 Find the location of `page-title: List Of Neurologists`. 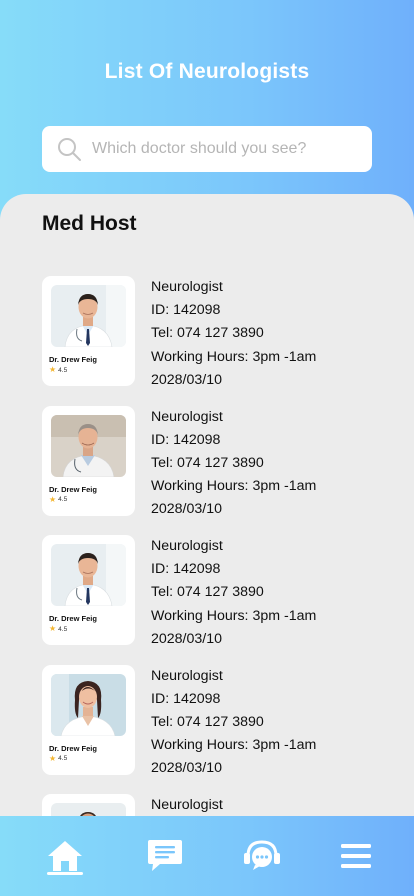

page-title: List Of Neurologists is located at coordinates (207, 71).